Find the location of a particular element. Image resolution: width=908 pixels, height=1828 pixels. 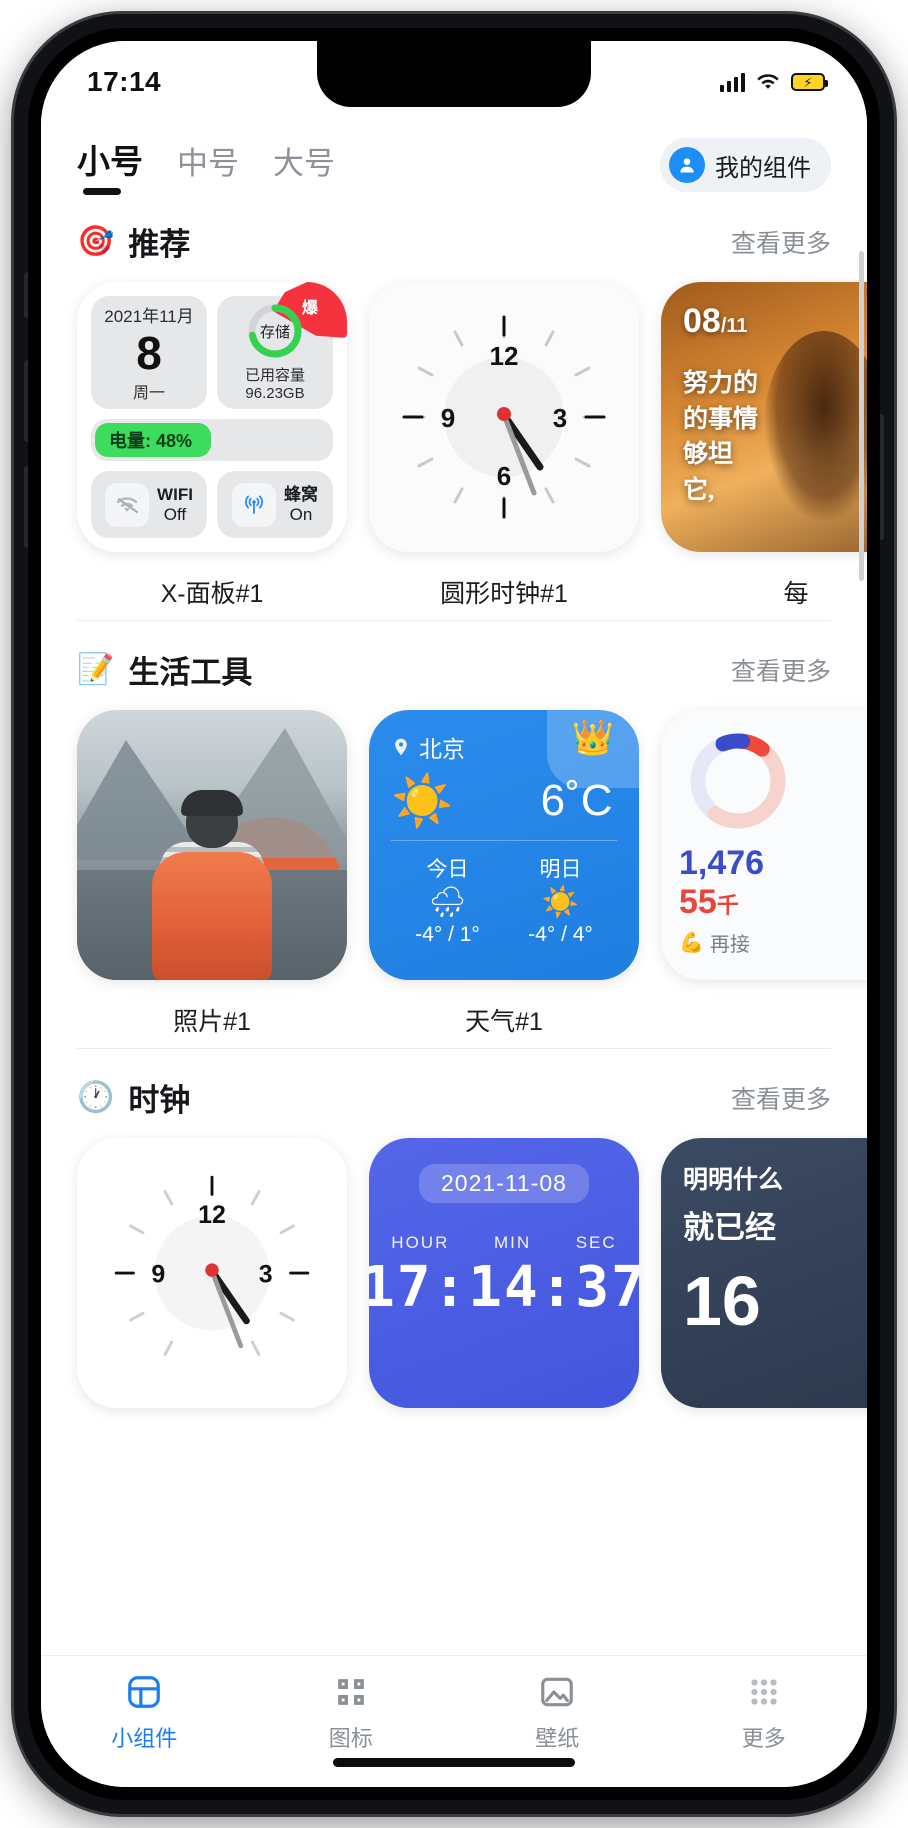

wifi-labels: WIFI Off is located at coordinates (175, 504).